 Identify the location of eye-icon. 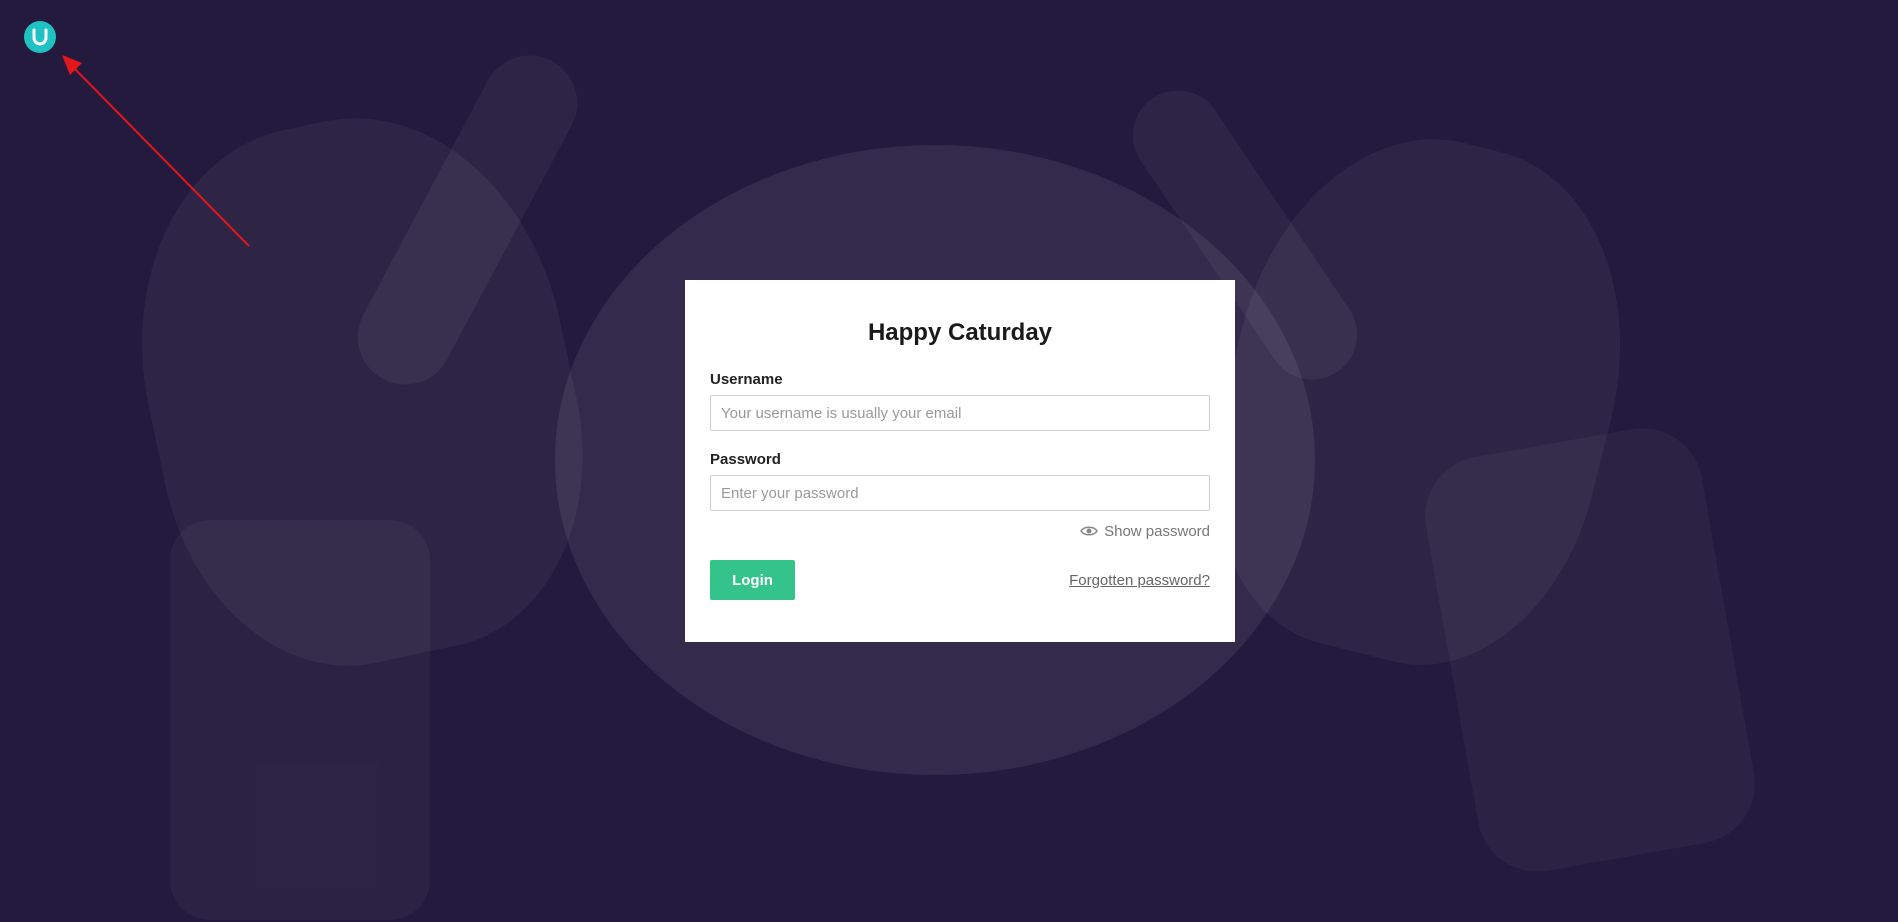
(1089, 531).